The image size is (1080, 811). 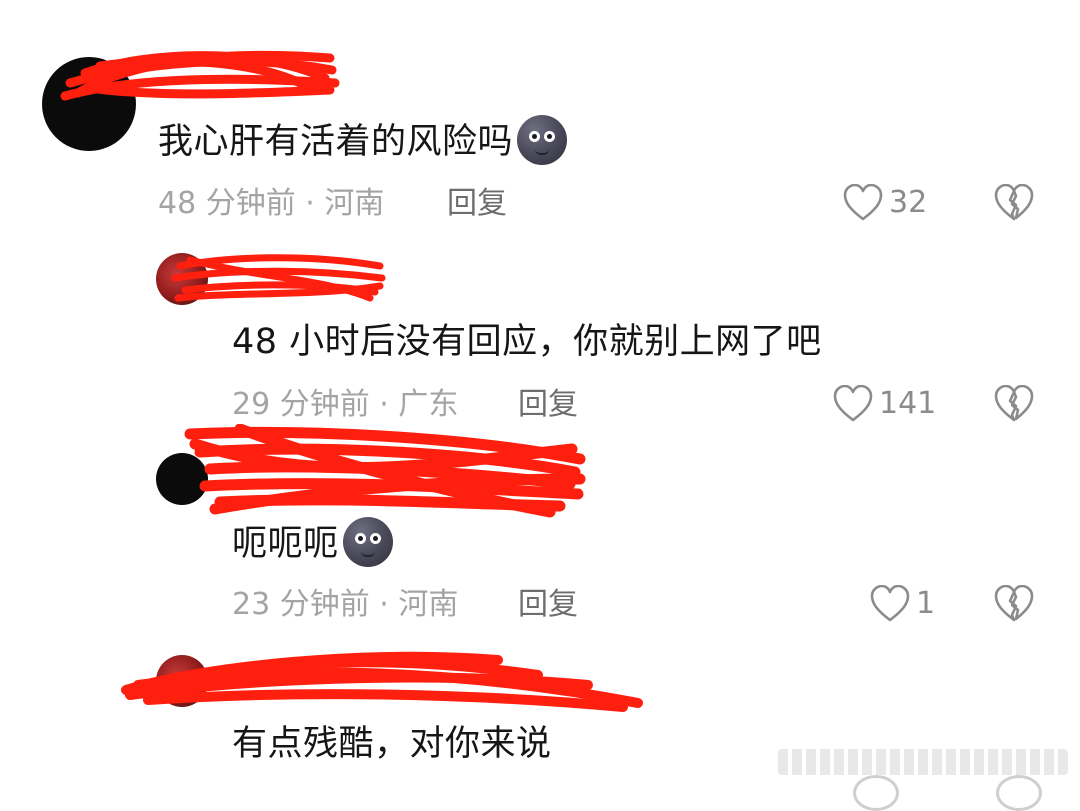 I want to click on heart-icon, so click(x=876, y=793).